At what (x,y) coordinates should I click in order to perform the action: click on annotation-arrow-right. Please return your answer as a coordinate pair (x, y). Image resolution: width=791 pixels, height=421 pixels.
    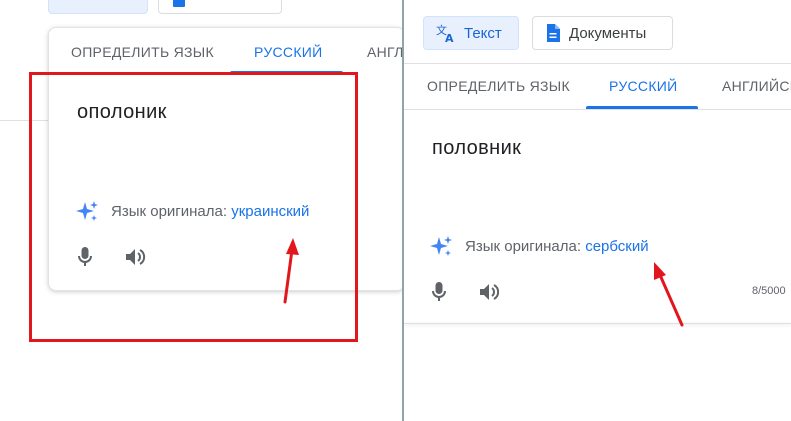
    Looking at the image, I should click on (669, 294).